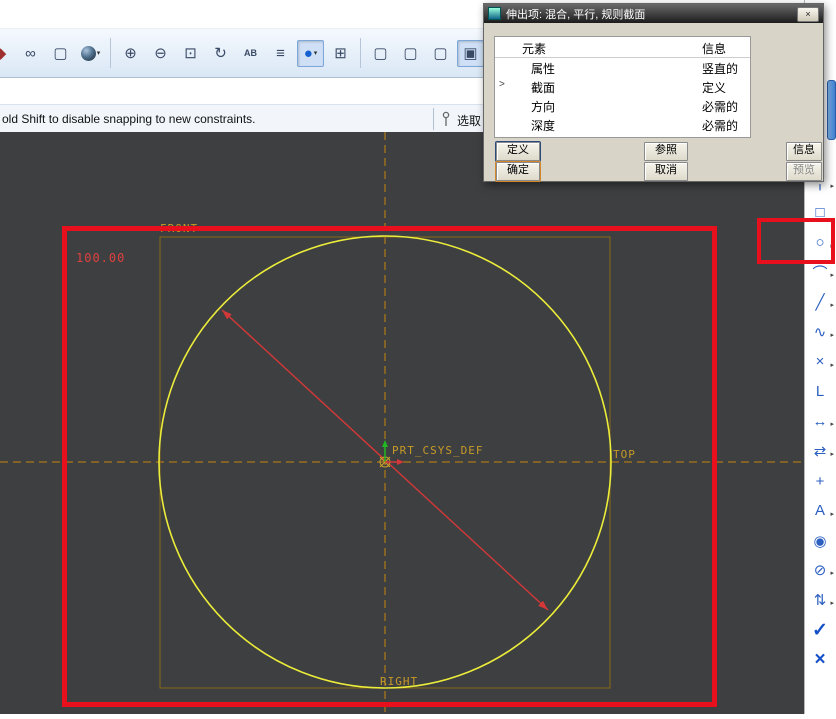  Describe the element at coordinates (622, 86) in the screenshot. I see `element-row: > 截面 定义` at that location.